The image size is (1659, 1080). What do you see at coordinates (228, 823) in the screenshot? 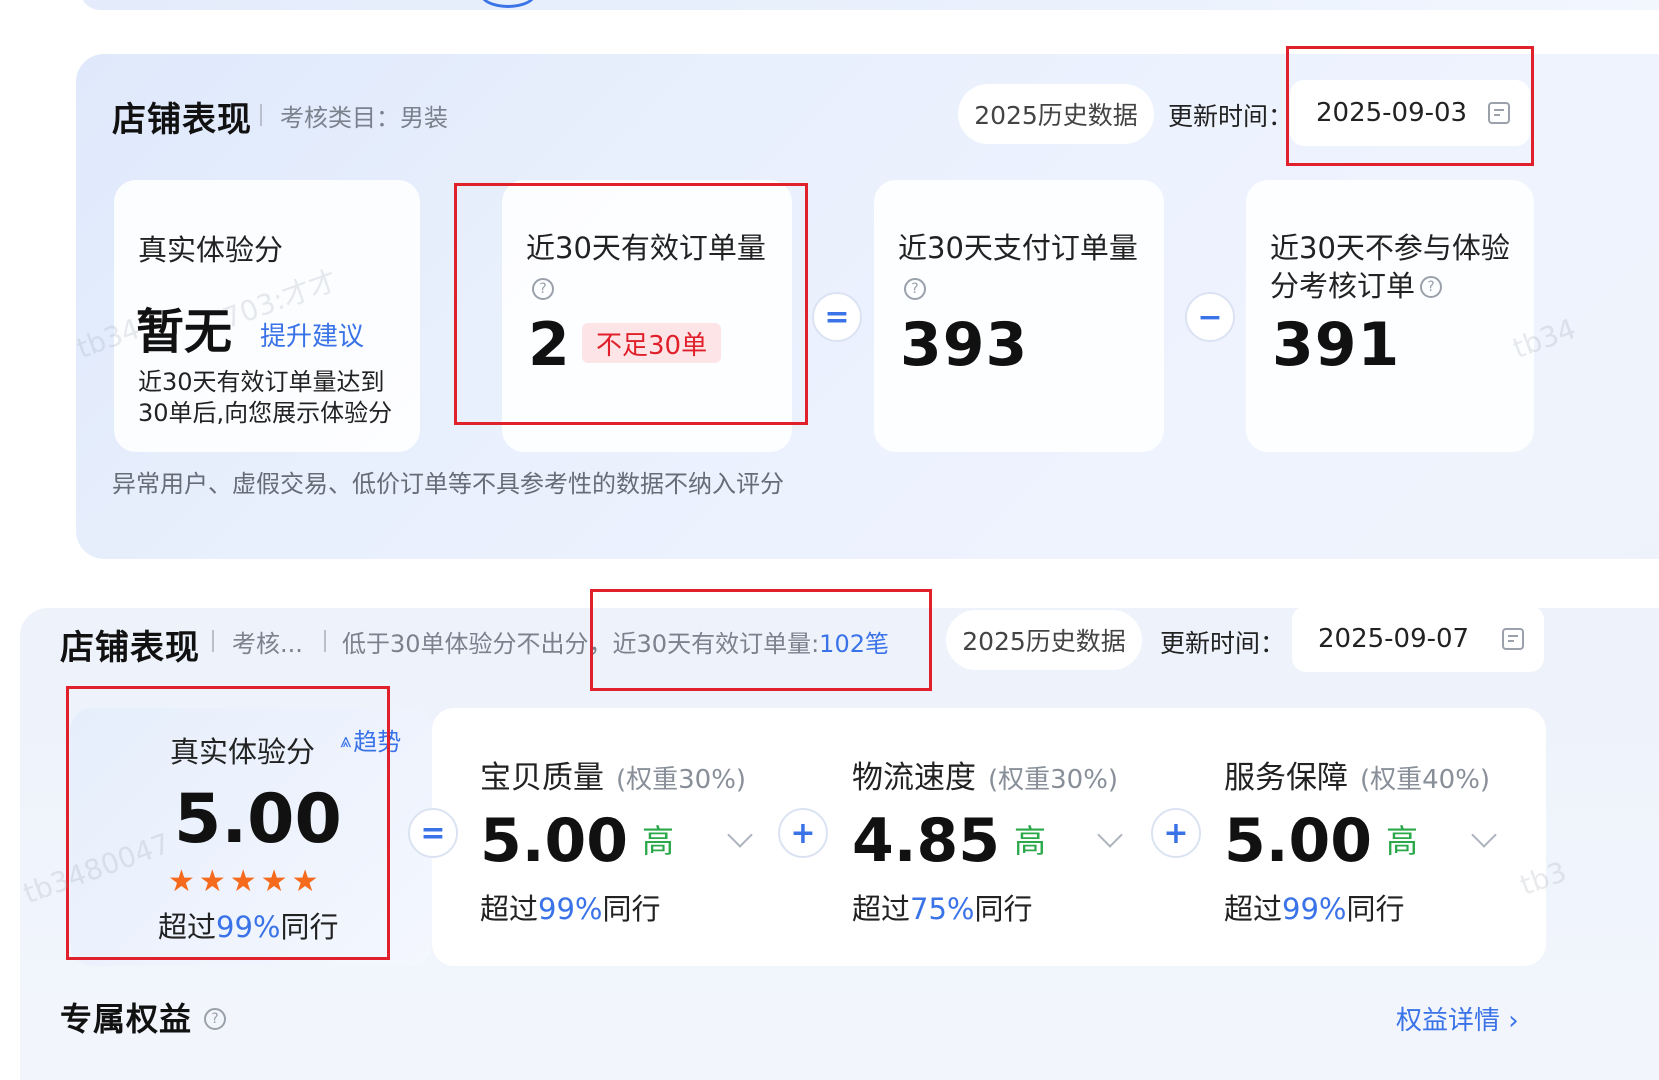
I see `highlight-box-score` at bounding box center [228, 823].